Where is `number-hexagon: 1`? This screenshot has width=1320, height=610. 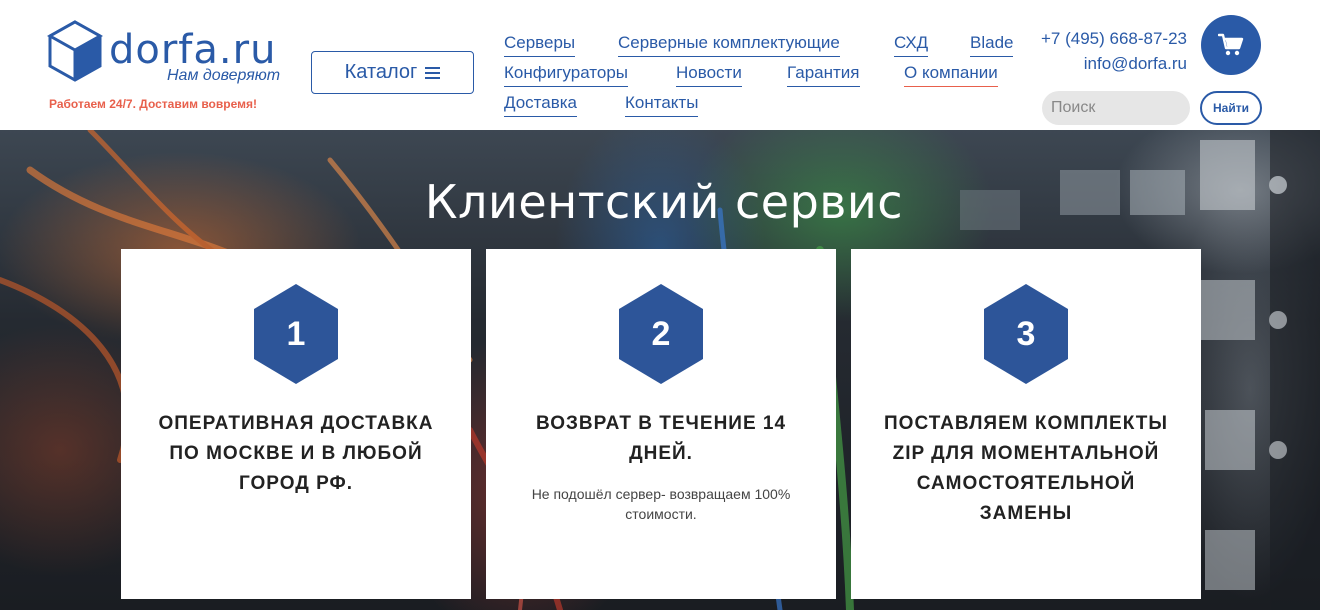 number-hexagon: 1 is located at coordinates (296, 334).